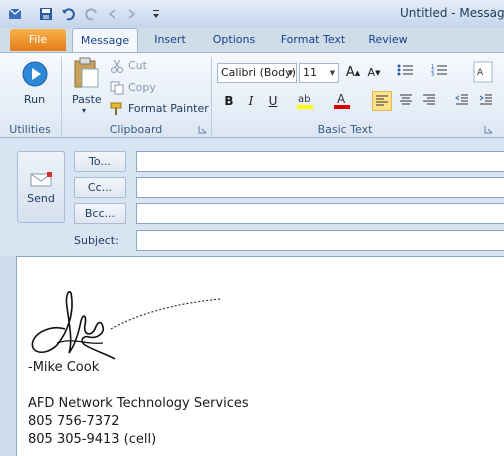 The height and width of the screenshot is (456, 504). Describe the element at coordinates (96, 240) in the screenshot. I see `subject-label: Subject:` at that location.